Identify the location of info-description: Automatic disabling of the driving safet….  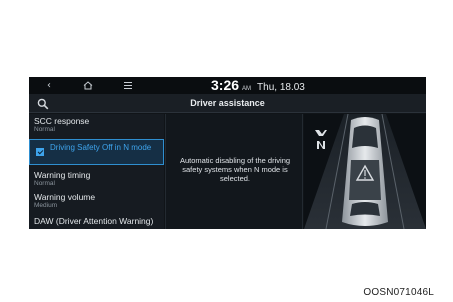
(235, 169).